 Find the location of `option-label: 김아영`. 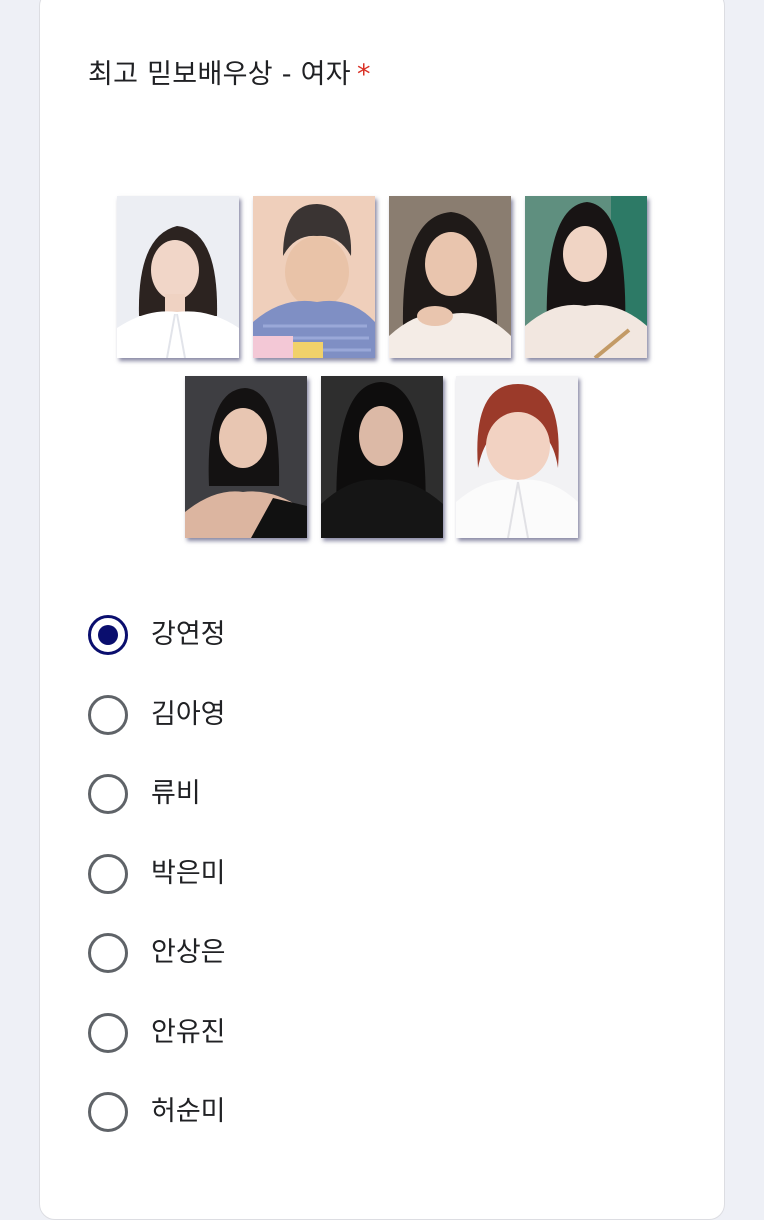

option-label: 김아영 is located at coordinates (188, 714).